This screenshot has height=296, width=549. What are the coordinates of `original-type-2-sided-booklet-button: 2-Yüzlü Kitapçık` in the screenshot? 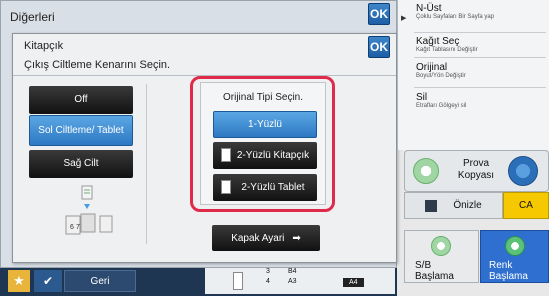 It's located at (265, 155).